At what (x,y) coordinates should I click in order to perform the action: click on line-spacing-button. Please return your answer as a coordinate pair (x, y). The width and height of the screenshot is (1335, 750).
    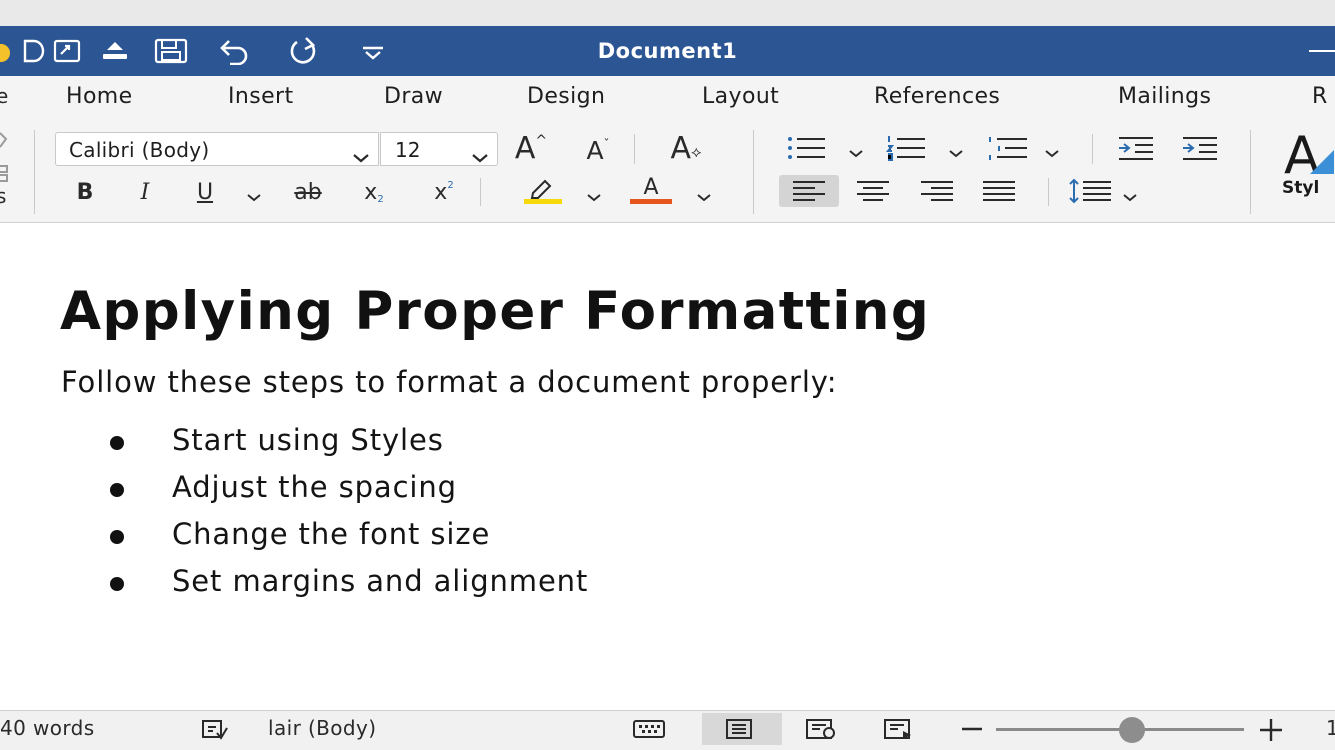
    Looking at the image, I should click on (1091, 191).